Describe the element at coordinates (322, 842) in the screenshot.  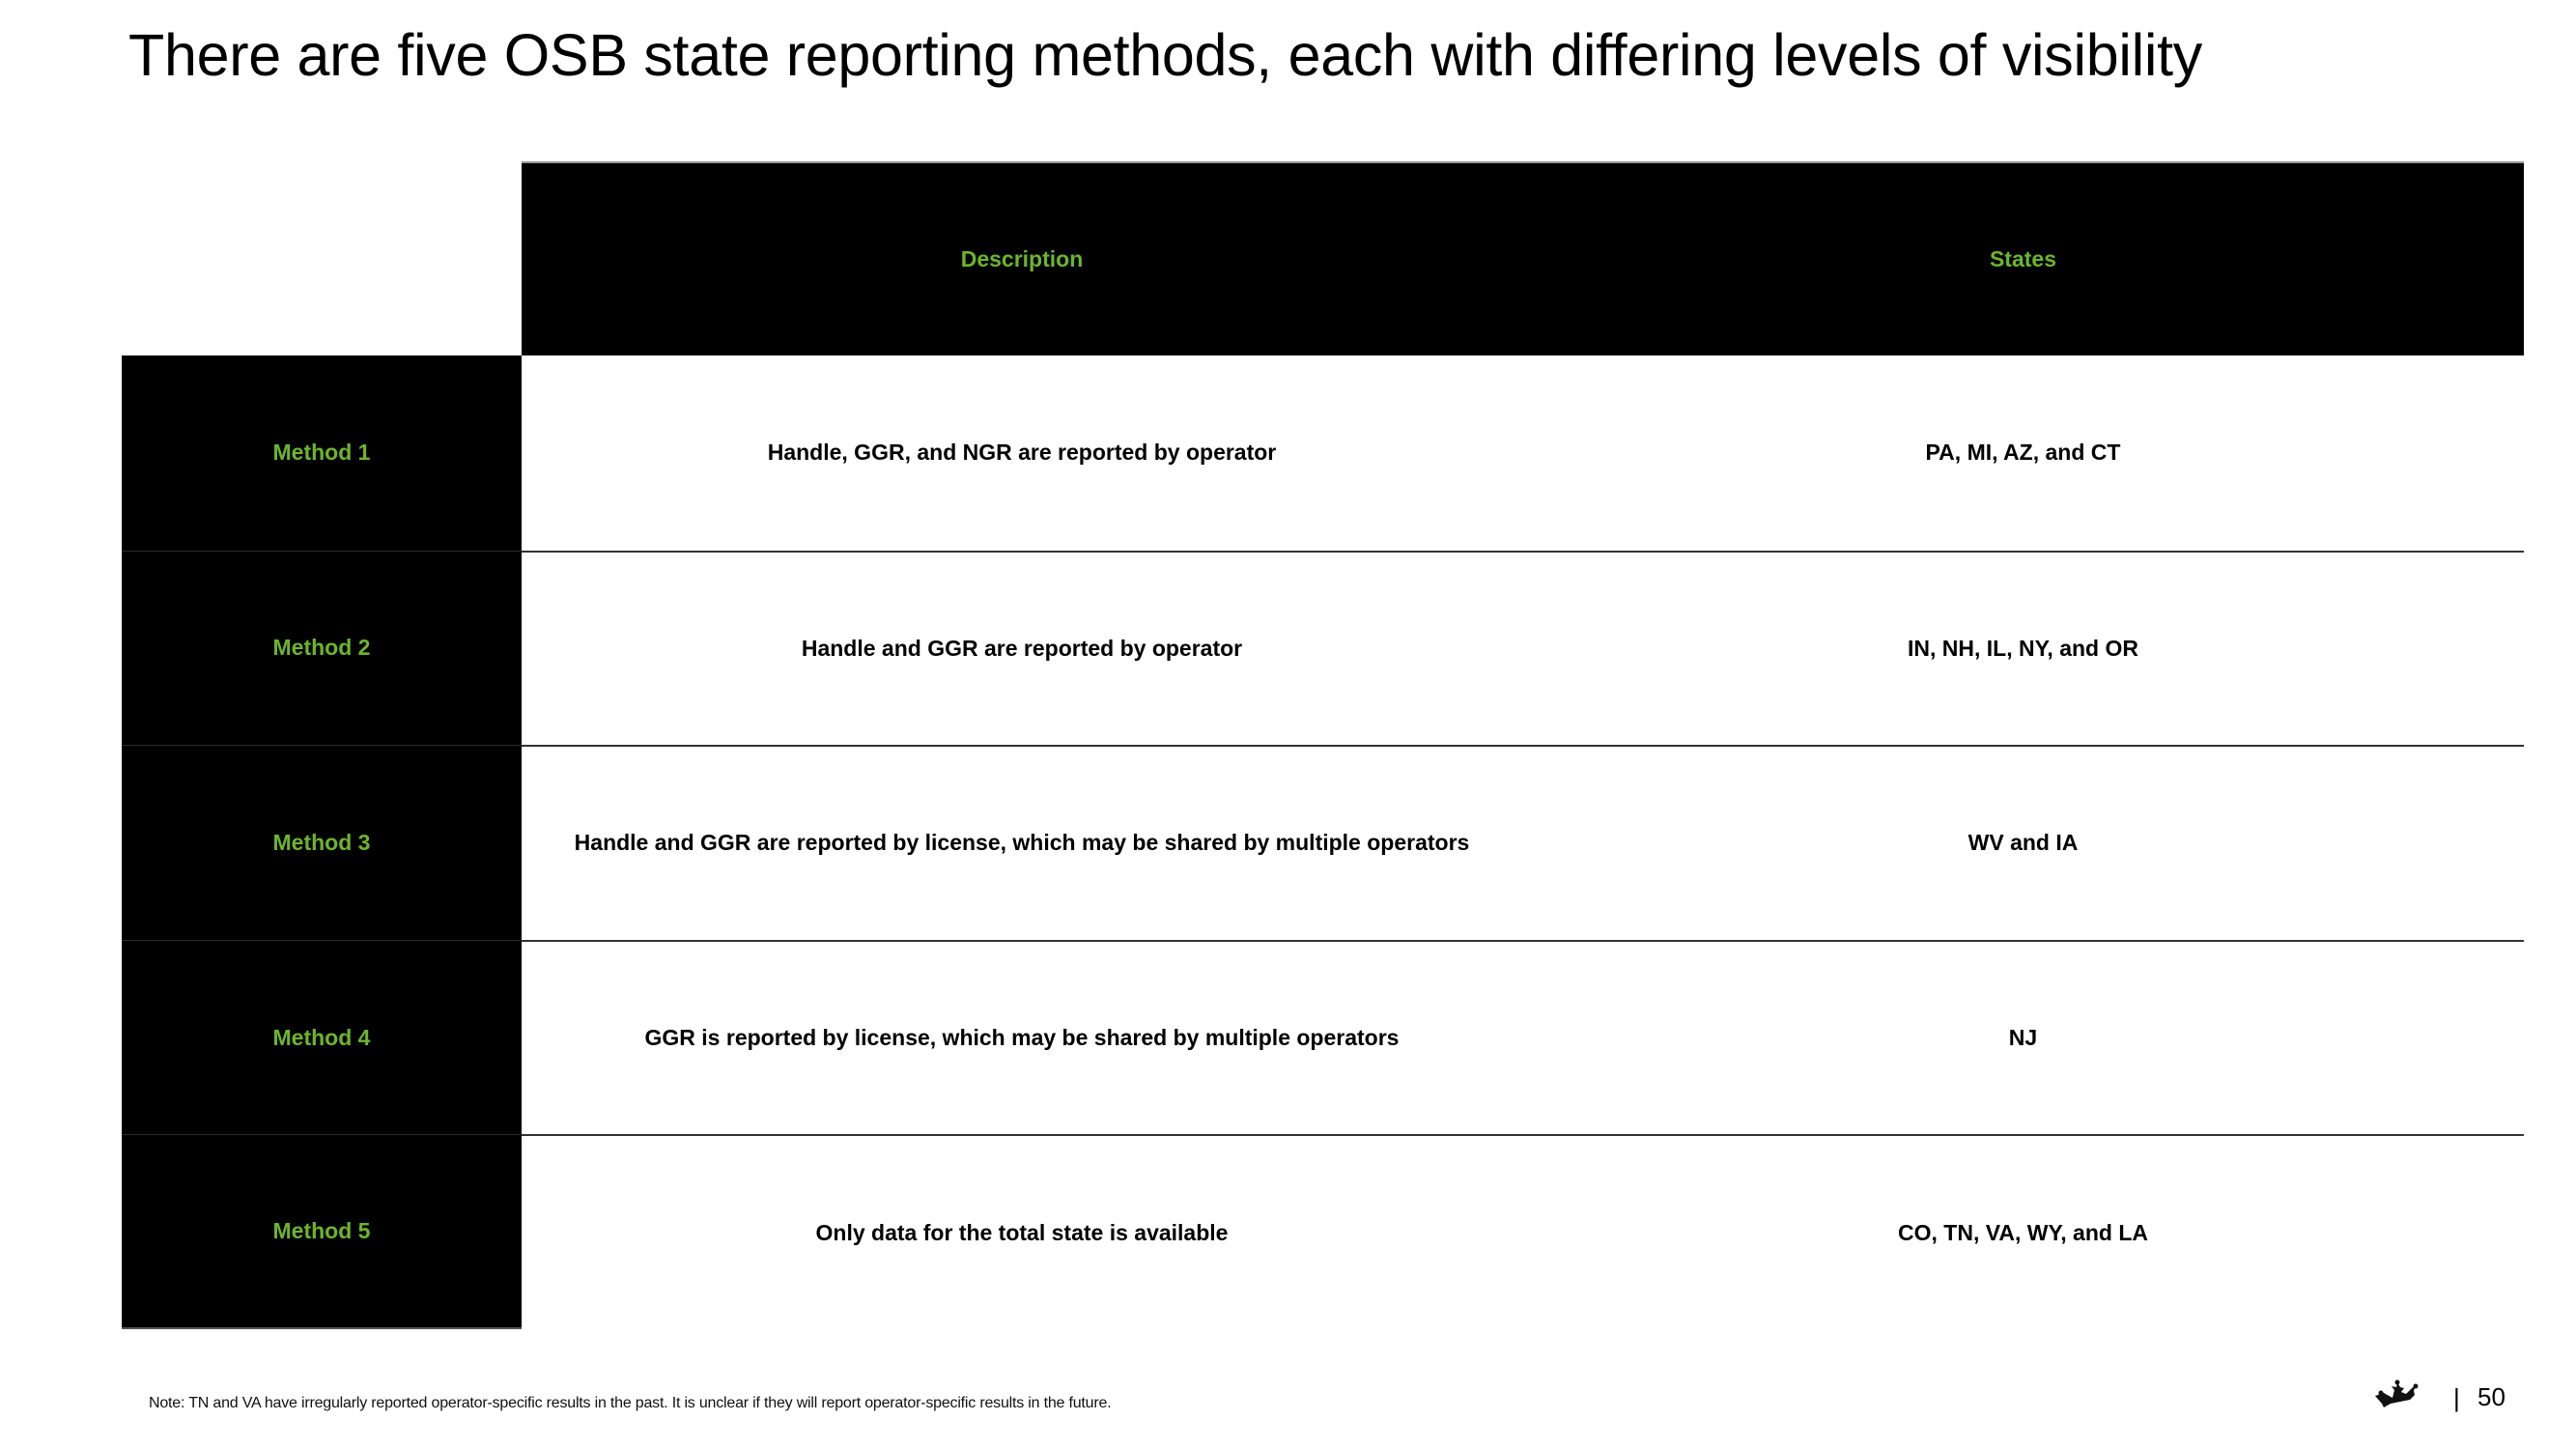
I see `method-label: Method 3` at that location.